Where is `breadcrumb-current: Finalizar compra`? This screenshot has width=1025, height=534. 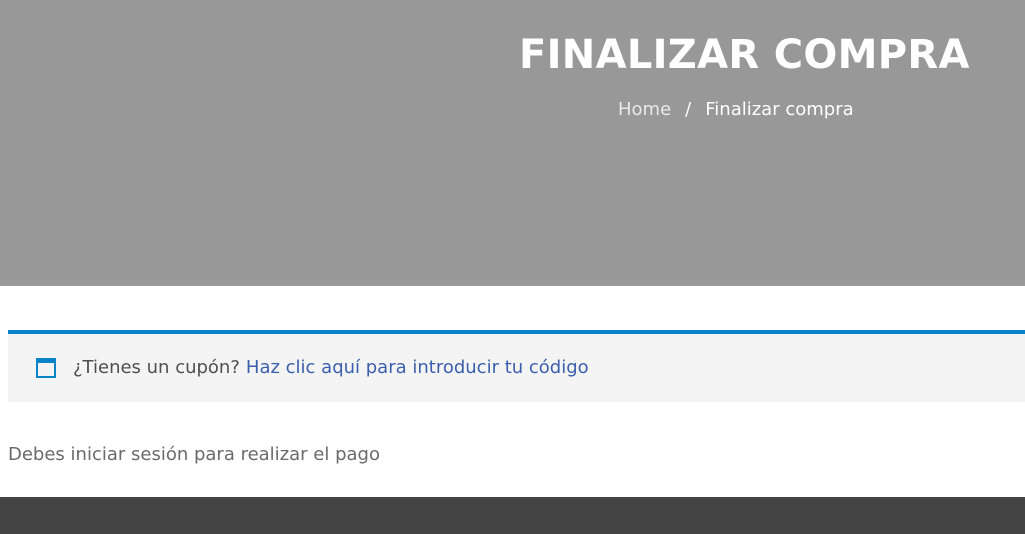 breadcrumb-current: Finalizar compra is located at coordinates (779, 109).